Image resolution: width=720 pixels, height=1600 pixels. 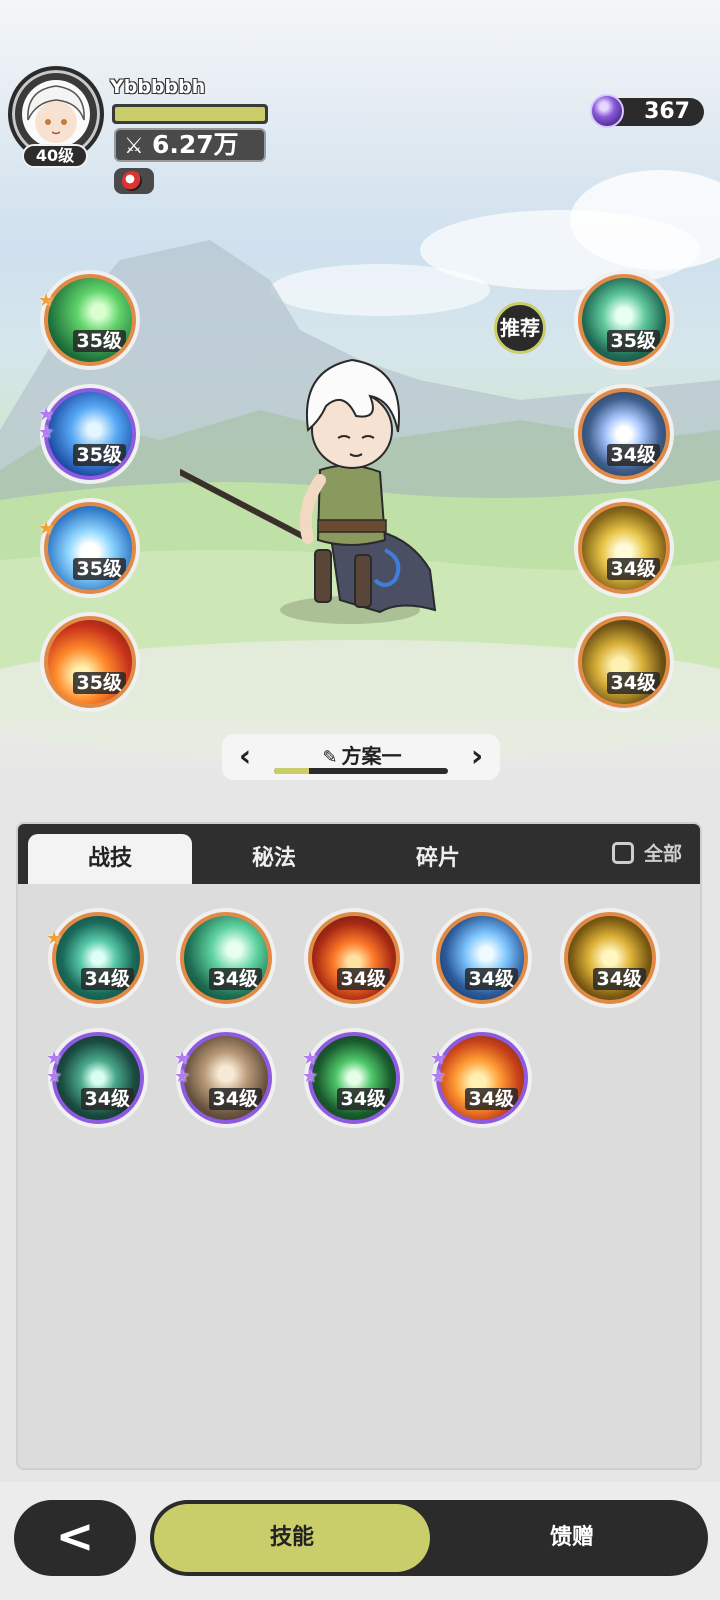 I want to click on equipped-right-slot-2: 34级, so click(x=624, y=434).